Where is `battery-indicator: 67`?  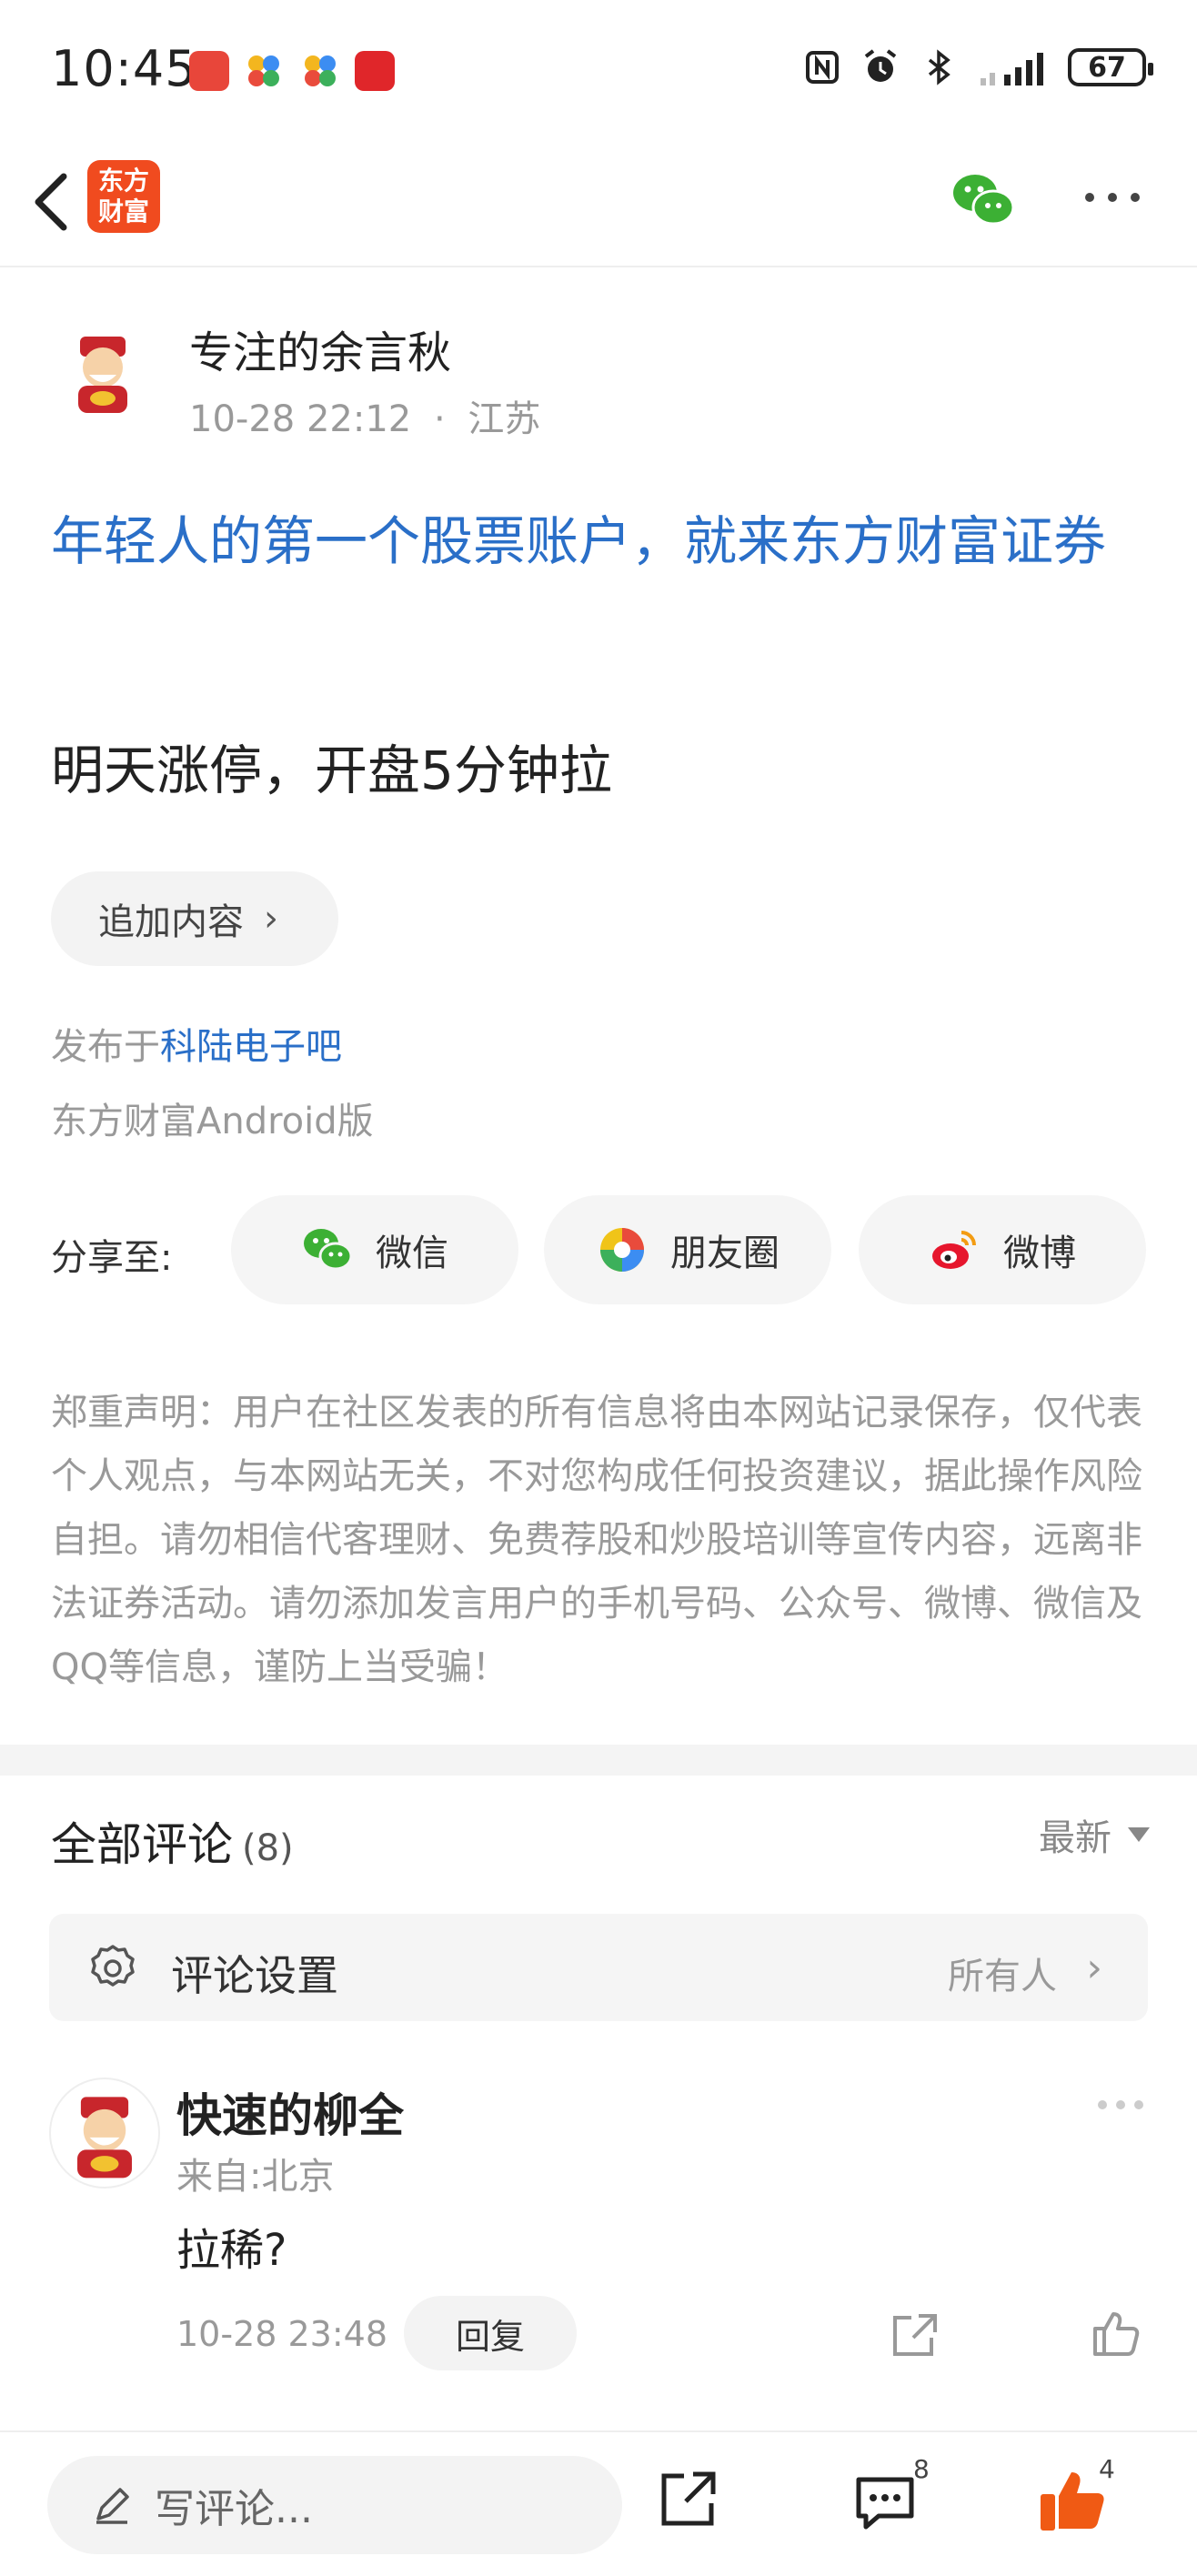 battery-indicator: 67 is located at coordinates (1110, 67).